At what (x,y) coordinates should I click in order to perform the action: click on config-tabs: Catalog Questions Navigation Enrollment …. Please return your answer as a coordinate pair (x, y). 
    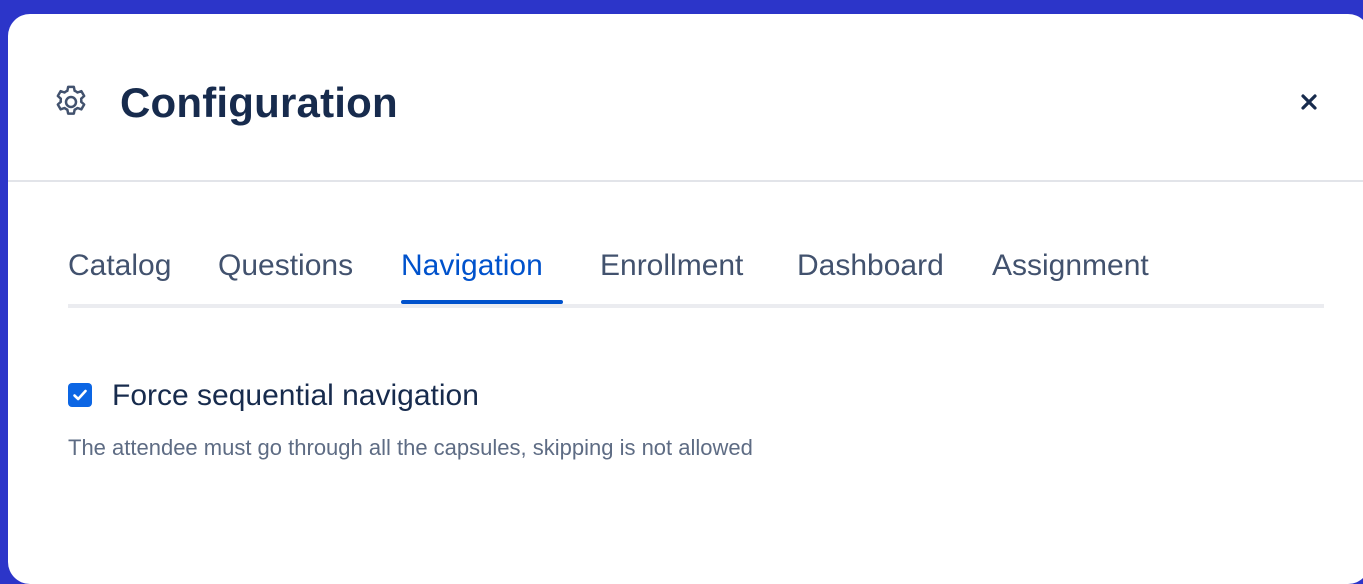
    Looking at the image, I should click on (696, 276).